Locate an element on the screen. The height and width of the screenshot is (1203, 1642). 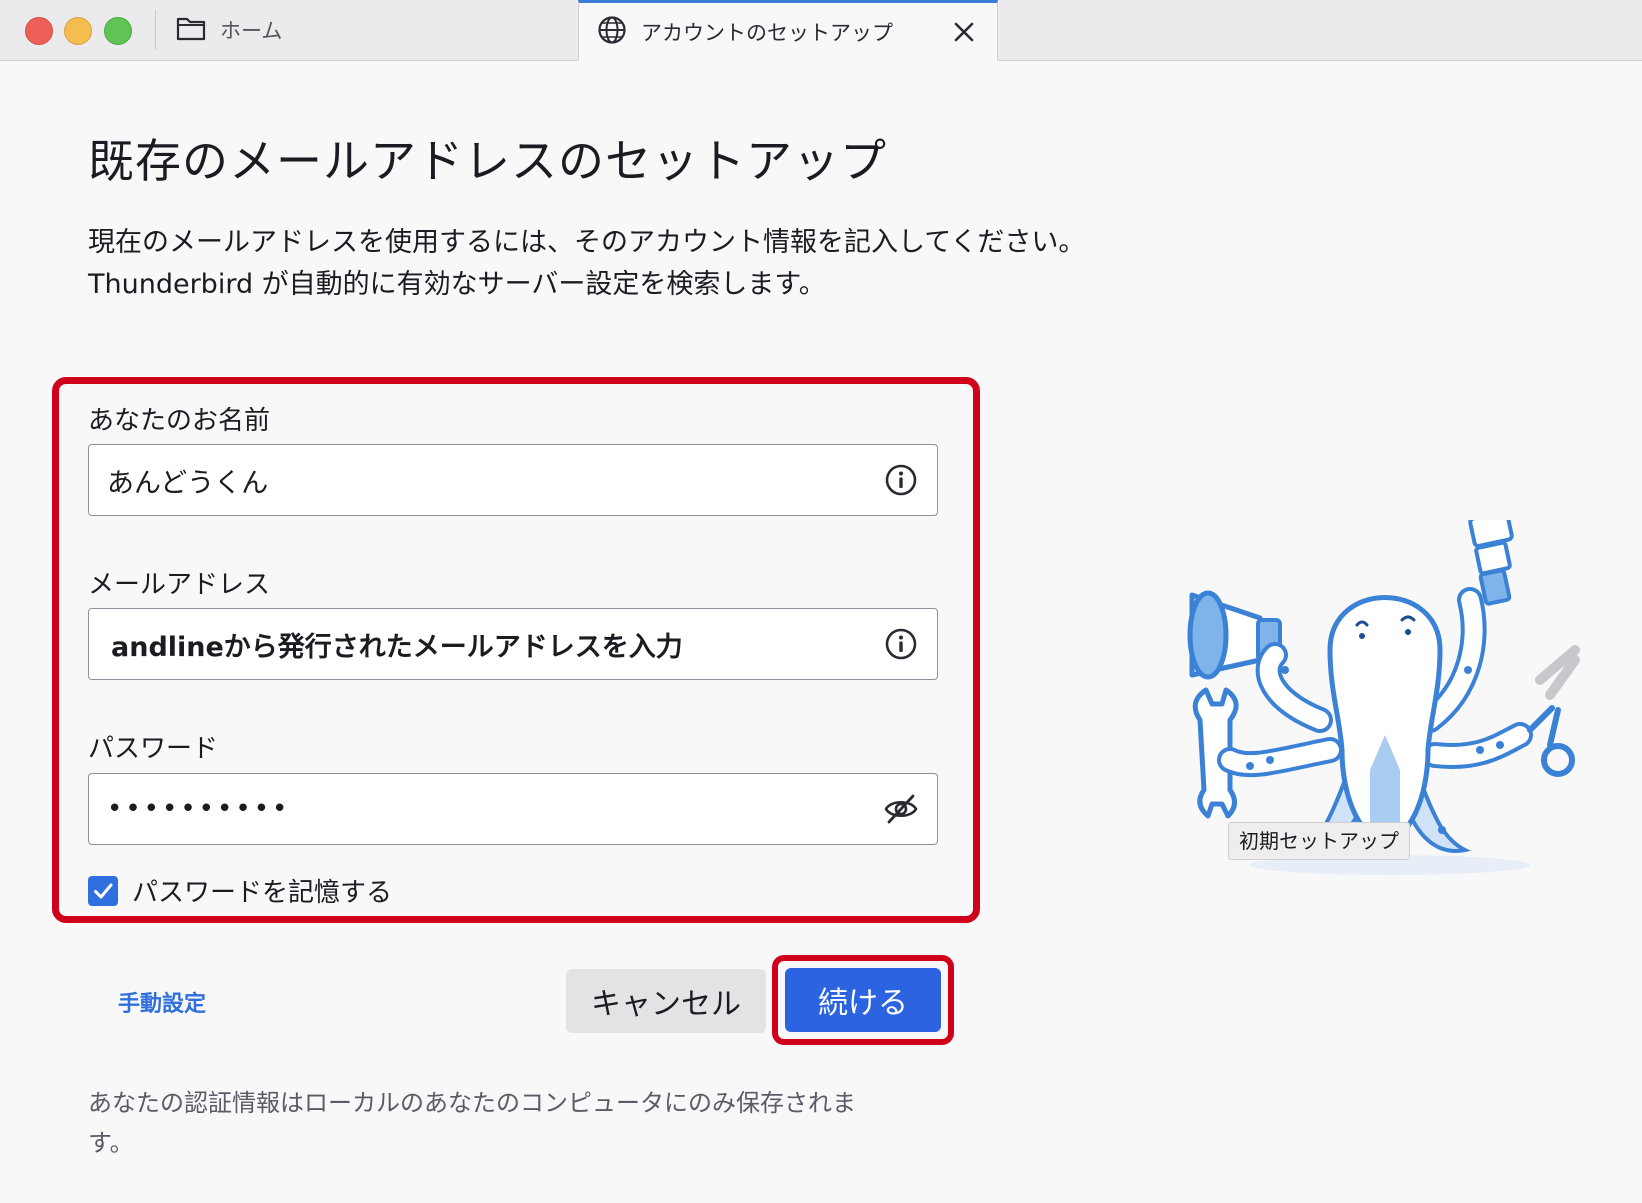
tab-home-label: ホーム is located at coordinates (251, 31).